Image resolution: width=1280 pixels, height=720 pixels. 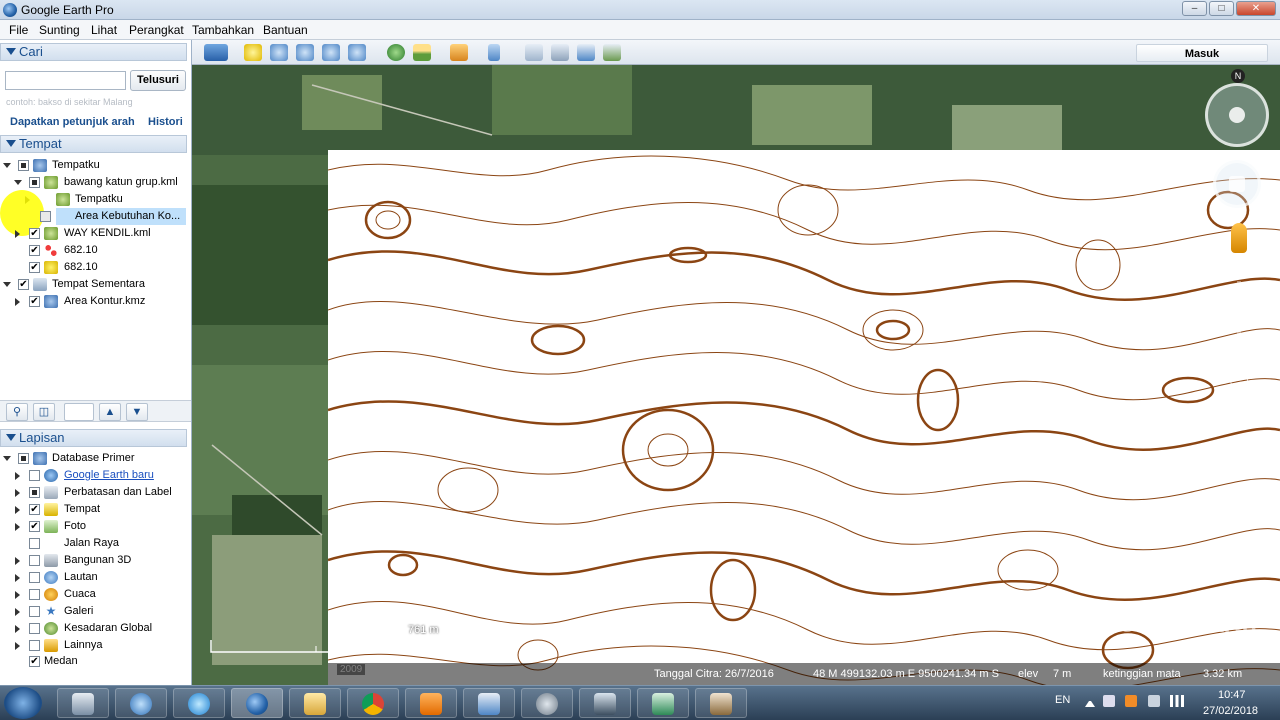 What do you see at coordinates (1237, 184) in the screenshot?
I see `move-joystick` at bounding box center [1237, 184].